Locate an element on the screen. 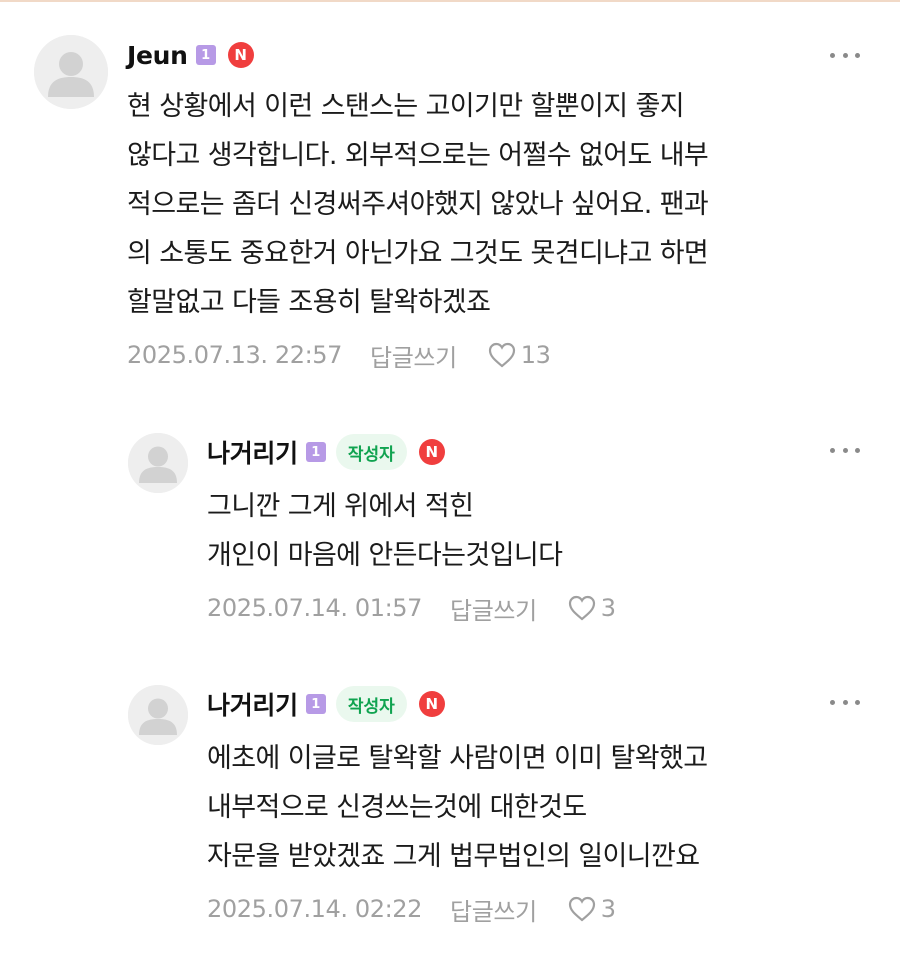  comment-body: 그니깐 그게 위에서 적힌 개인이 마음에 안든다는것입니다 is located at coordinates (385, 531).